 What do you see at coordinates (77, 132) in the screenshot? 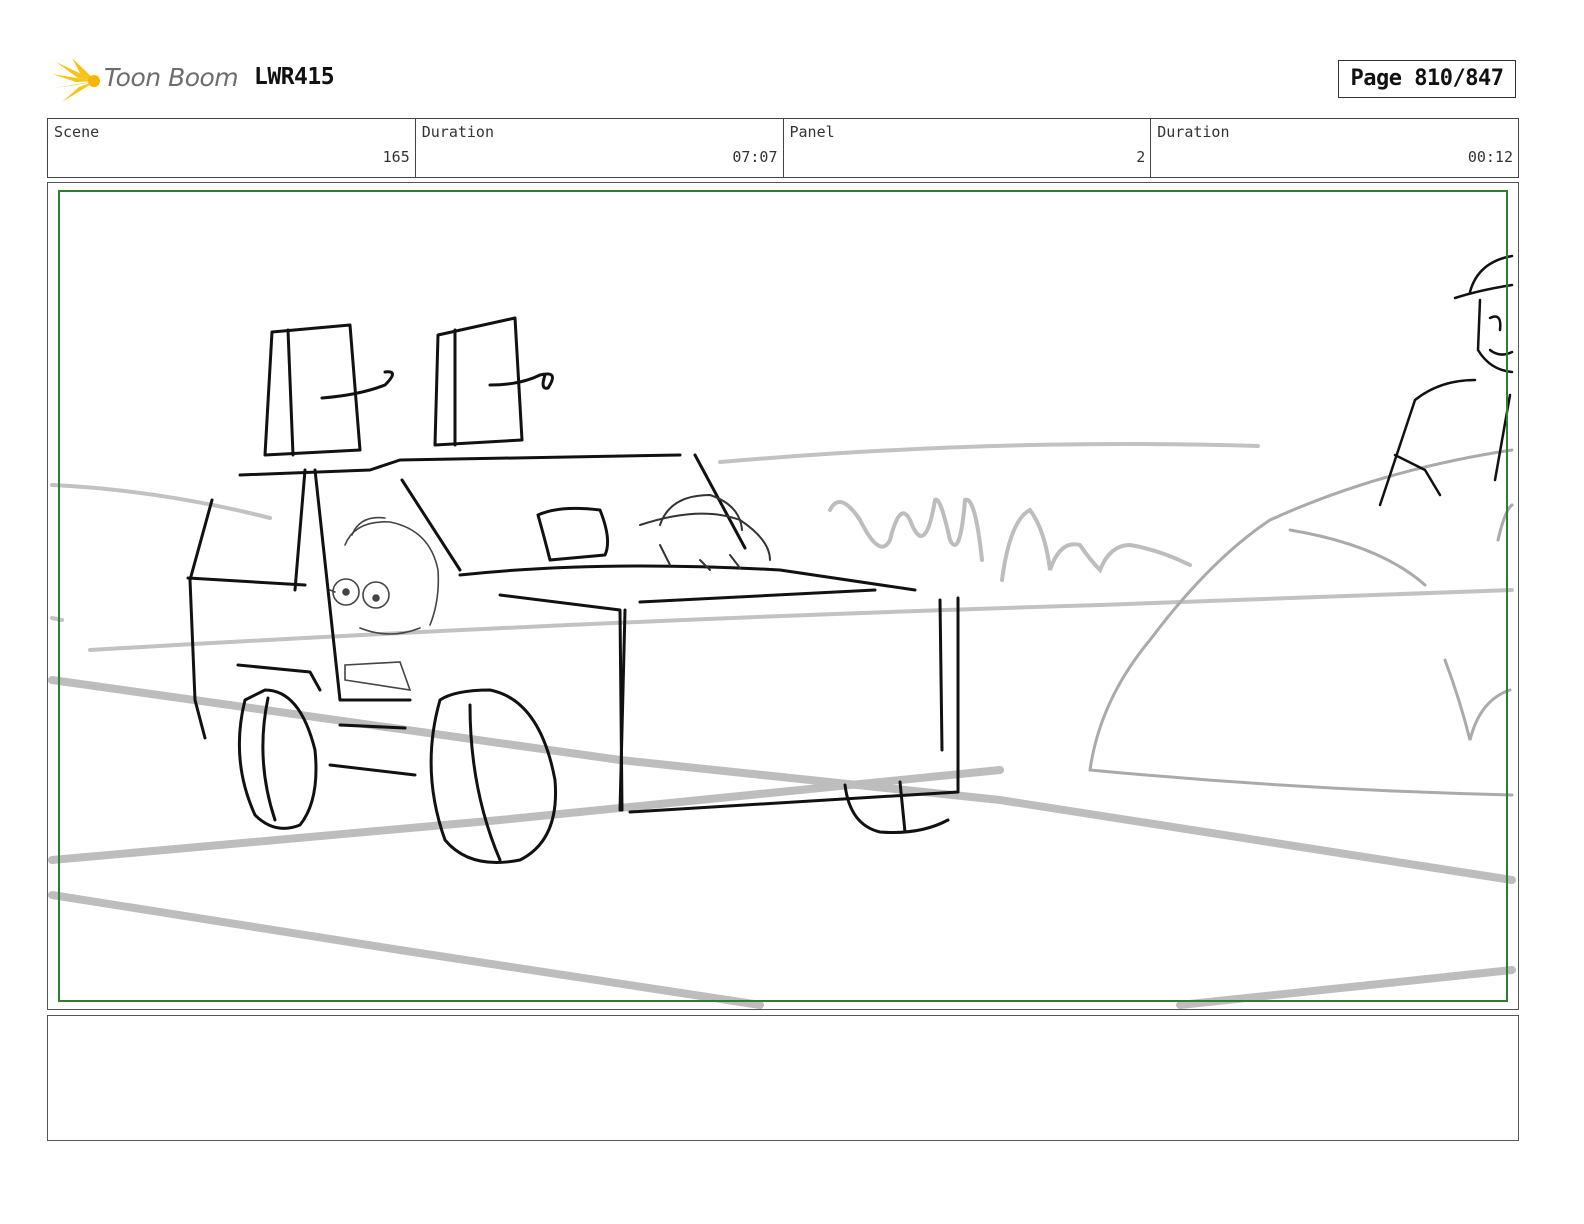
I see `scene-label: Scene` at bounding box center [77, 132].